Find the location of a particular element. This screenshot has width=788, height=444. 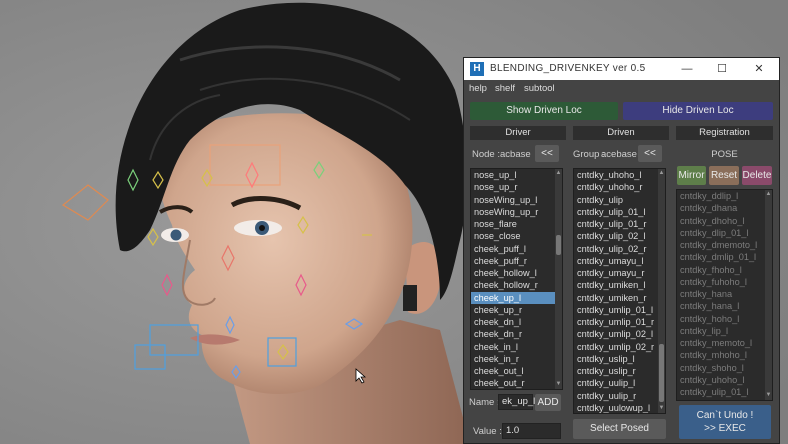

driven-list-item: cntdky_ulip_02_l is located at coordinates (619, 236).